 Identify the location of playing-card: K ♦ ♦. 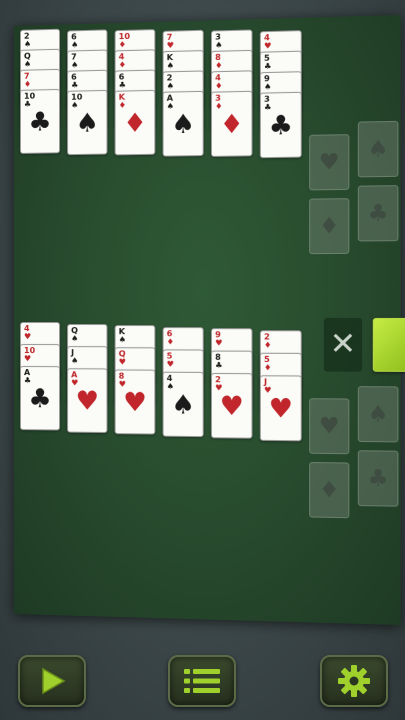
(135, 122).